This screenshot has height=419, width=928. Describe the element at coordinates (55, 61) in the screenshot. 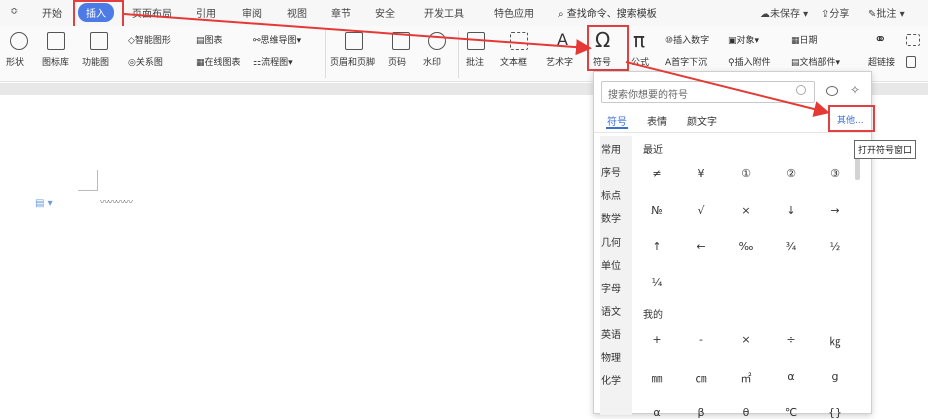

I see `icon-library-button: 图标库` at that location.